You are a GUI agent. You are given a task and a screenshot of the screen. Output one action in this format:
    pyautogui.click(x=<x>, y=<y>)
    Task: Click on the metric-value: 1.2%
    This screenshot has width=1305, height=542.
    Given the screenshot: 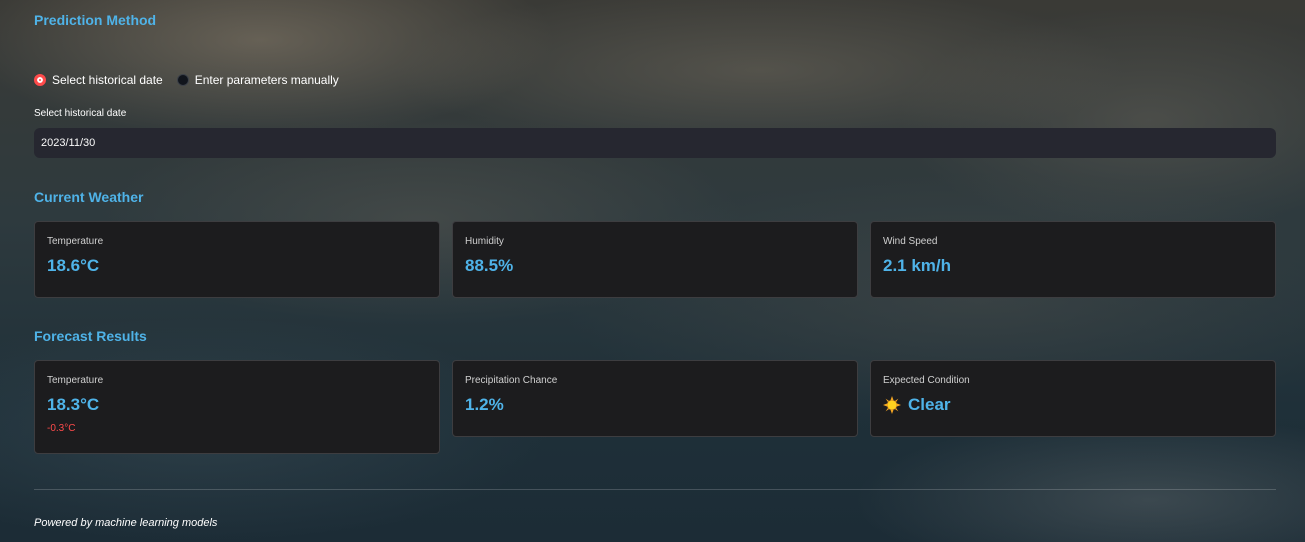 What is the action you would take?
    pyautogui.click(x=484, y=404)
    